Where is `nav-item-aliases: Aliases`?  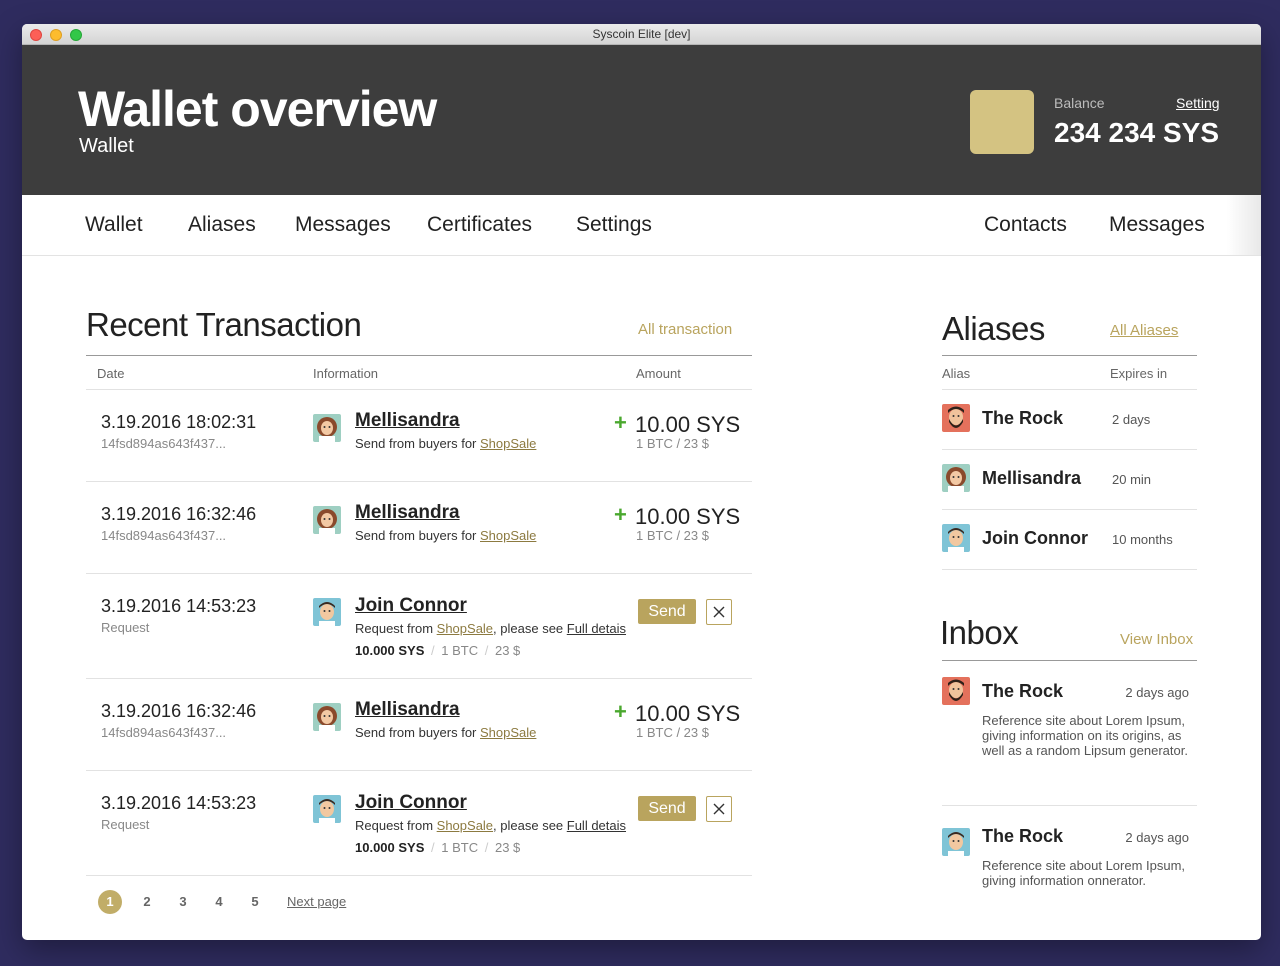 nav-item-aliases: Aliases is located at coordinates (222, 225).